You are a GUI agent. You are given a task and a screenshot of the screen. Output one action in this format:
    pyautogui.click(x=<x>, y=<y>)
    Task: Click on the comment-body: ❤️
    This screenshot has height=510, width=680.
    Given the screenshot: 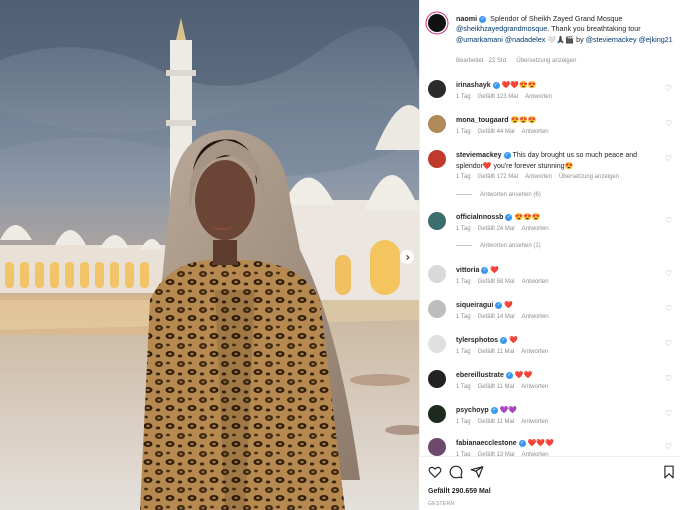 What is the action you would take?
    pyautogui.click(x=513, y=340)
    